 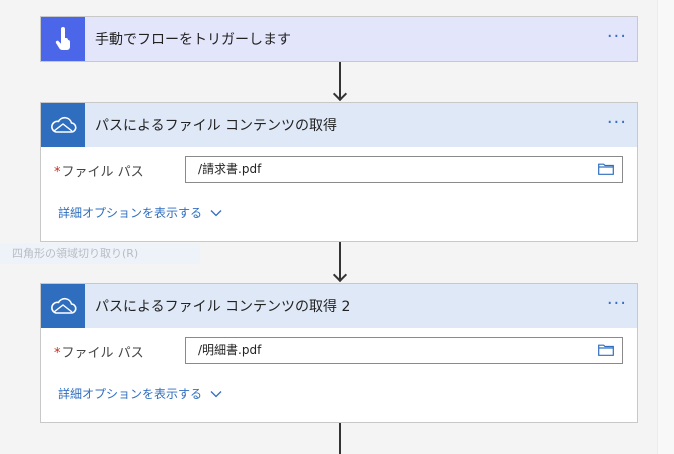 I want to click on file-path-value: /明細書.pdf, so click(x=230, y=350).